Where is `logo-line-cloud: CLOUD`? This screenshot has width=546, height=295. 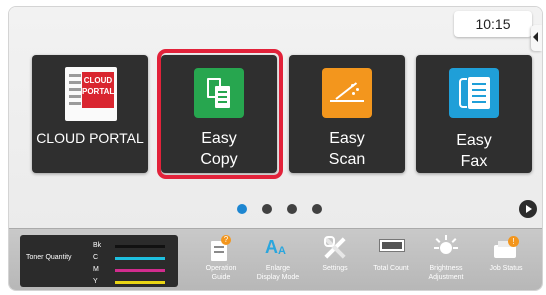
logo-line-cloud: CLOUD is located at coordinates (98, 80).